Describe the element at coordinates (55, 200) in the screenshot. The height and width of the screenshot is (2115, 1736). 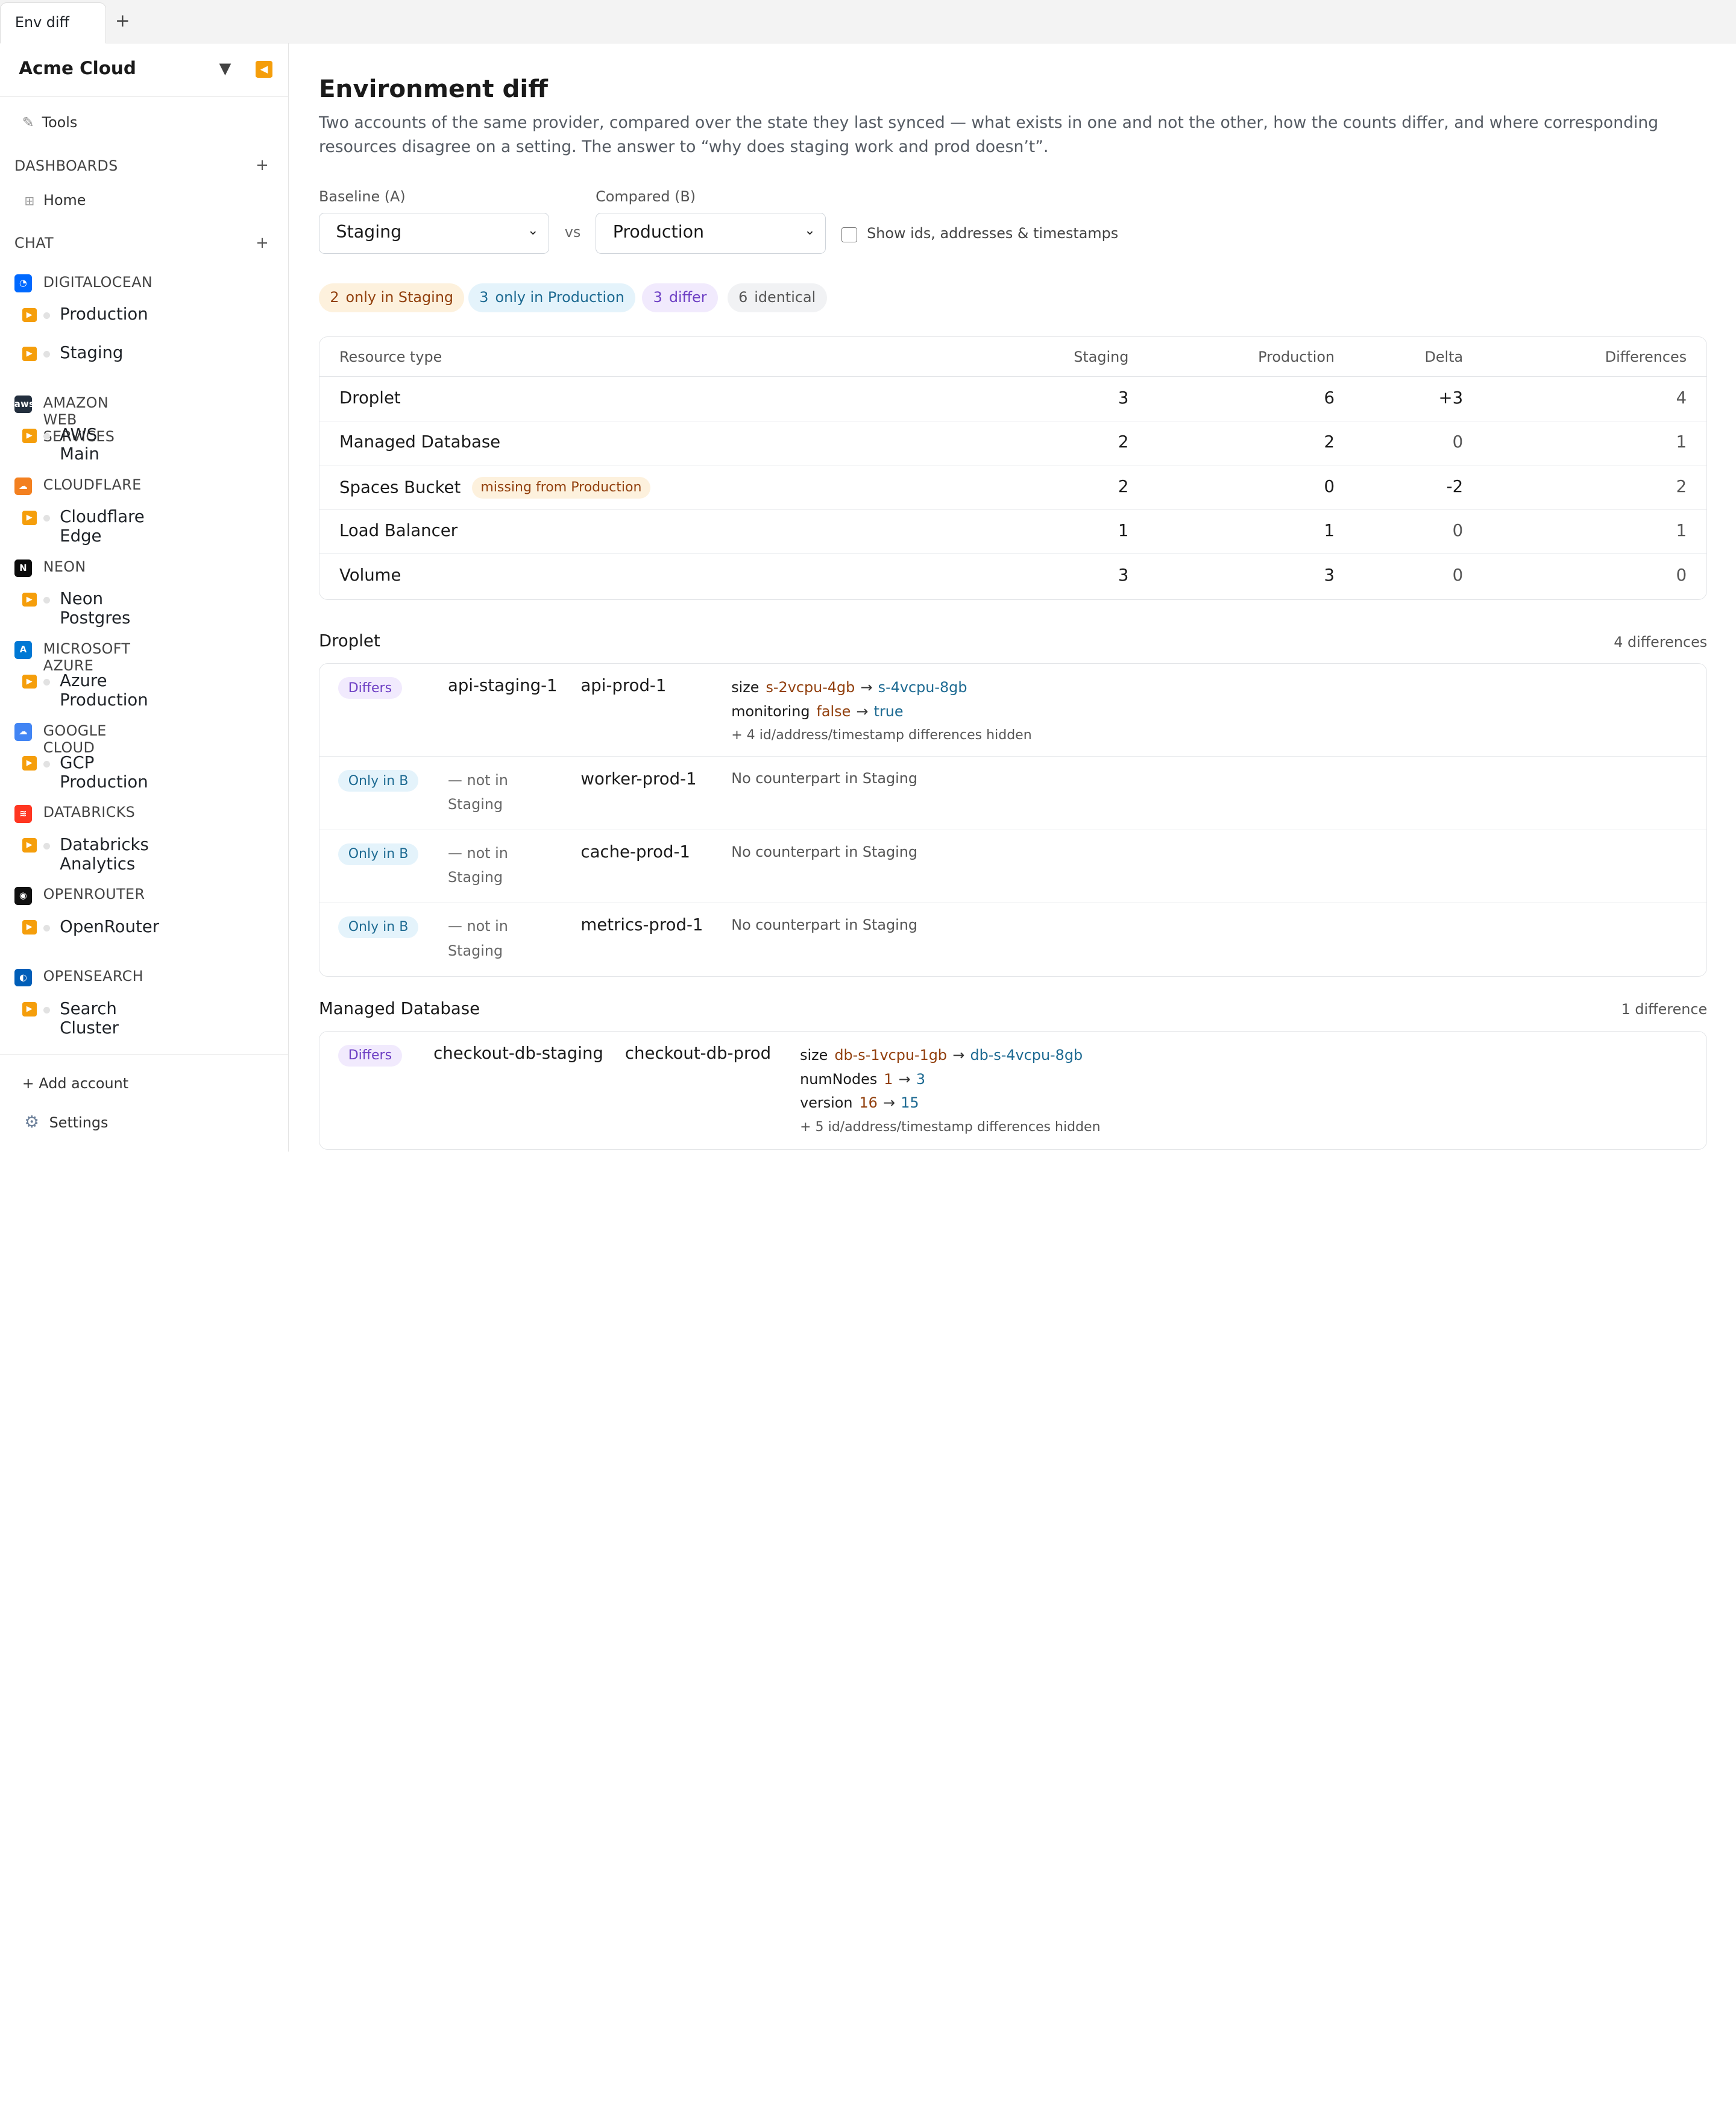
I see `sidebar-item-home: ⊞ Home` at that location.